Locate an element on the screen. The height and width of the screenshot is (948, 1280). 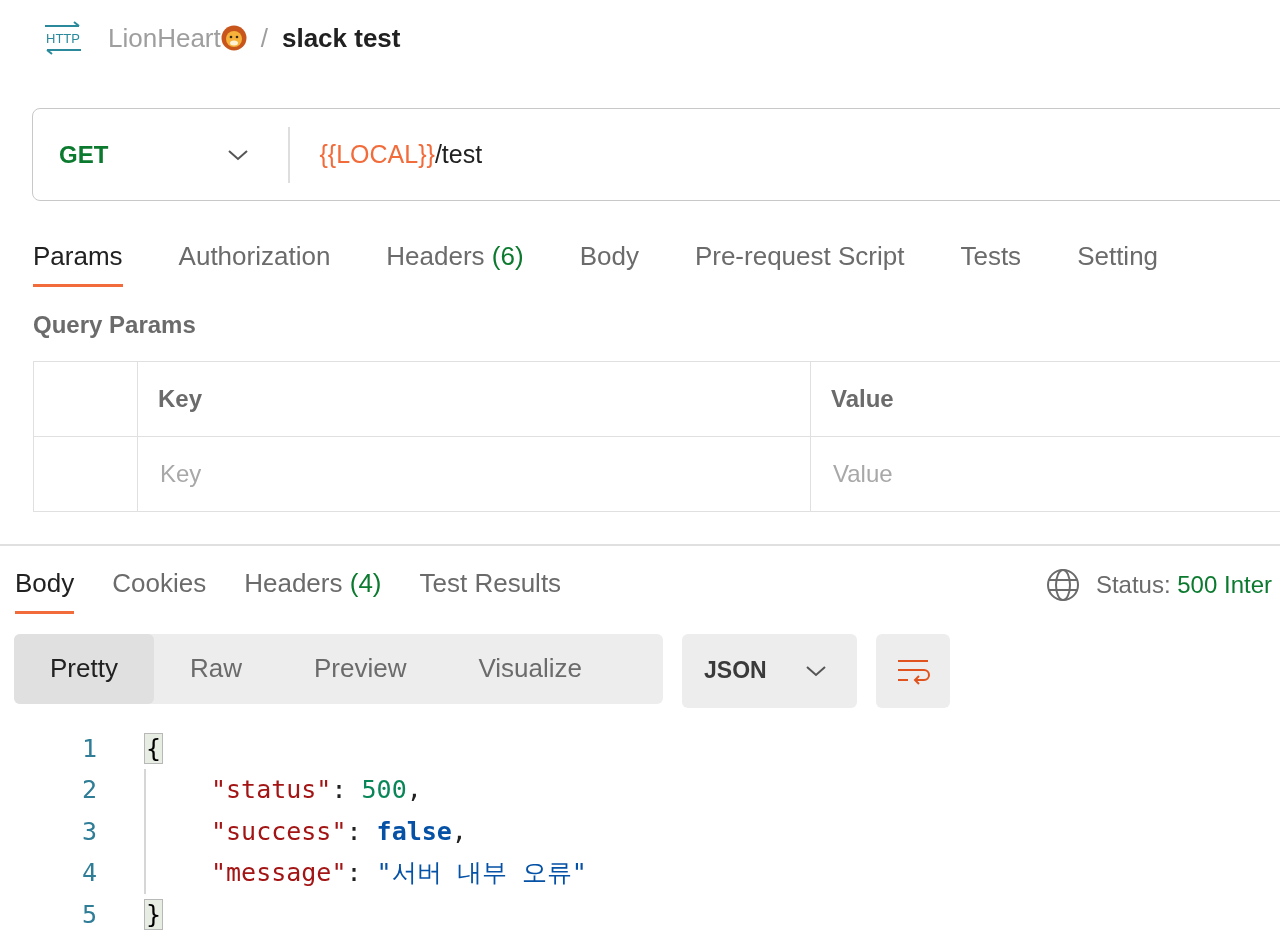
section-title: Query Params is located at coordinates (115, 325).